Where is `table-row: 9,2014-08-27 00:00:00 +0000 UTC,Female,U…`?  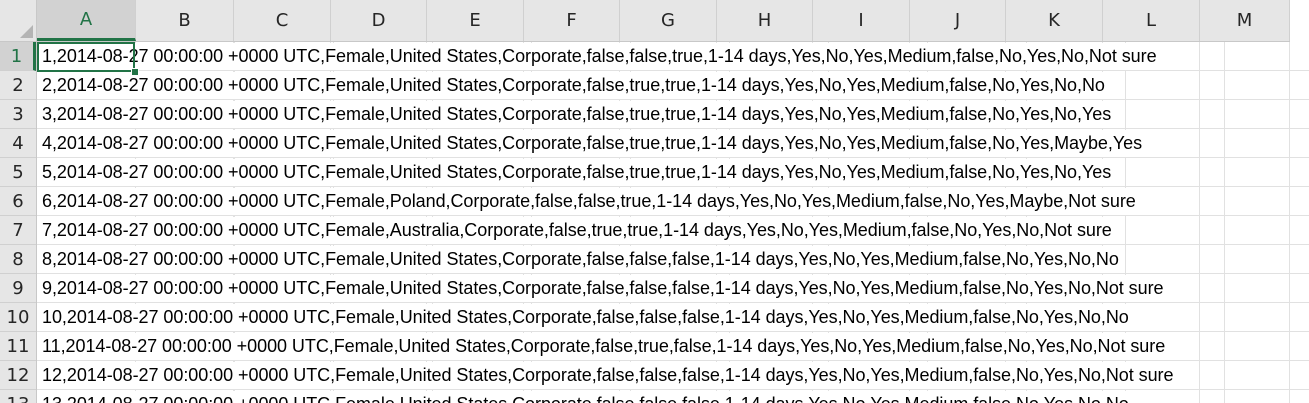
table-row: 9,2014-08-27 00:00:00 +0000 UTC,Female,U… is located at coordinates (673, 288).